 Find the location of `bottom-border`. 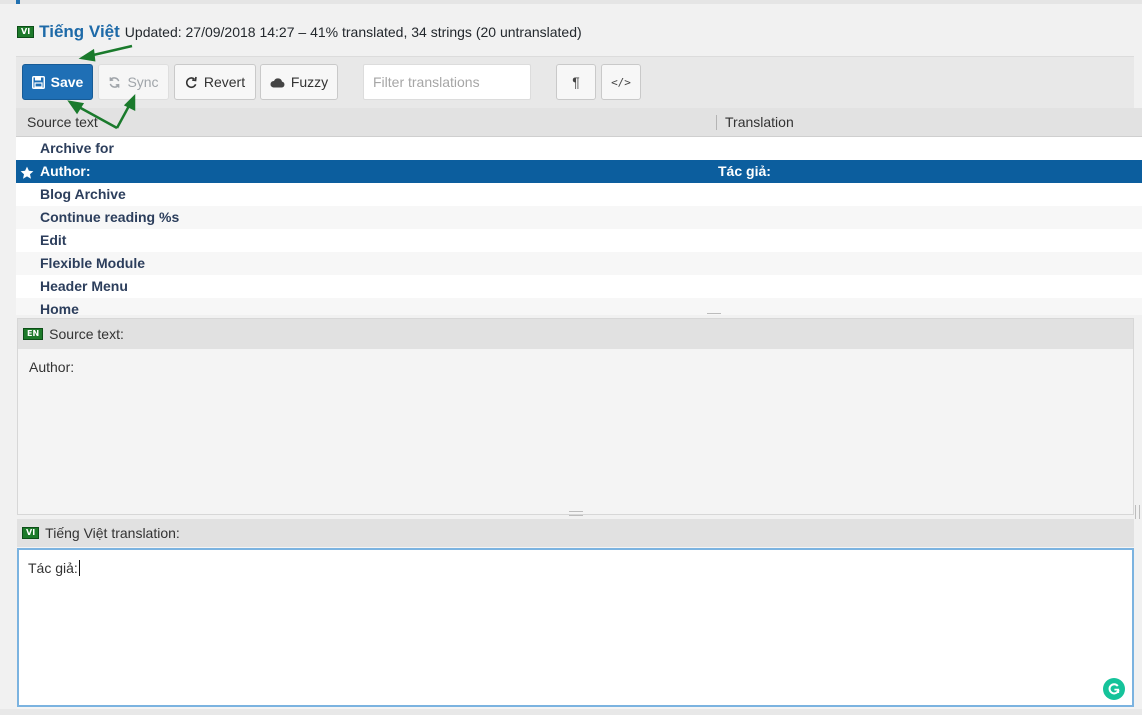

bottom-border is located at coordinates (571, 712).